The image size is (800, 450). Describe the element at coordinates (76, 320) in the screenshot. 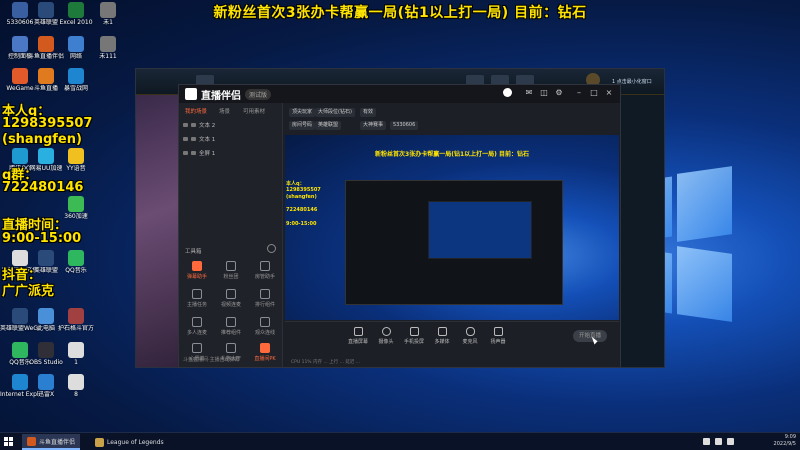

I see `desktop-icon: 护石格斗官方` at that location.